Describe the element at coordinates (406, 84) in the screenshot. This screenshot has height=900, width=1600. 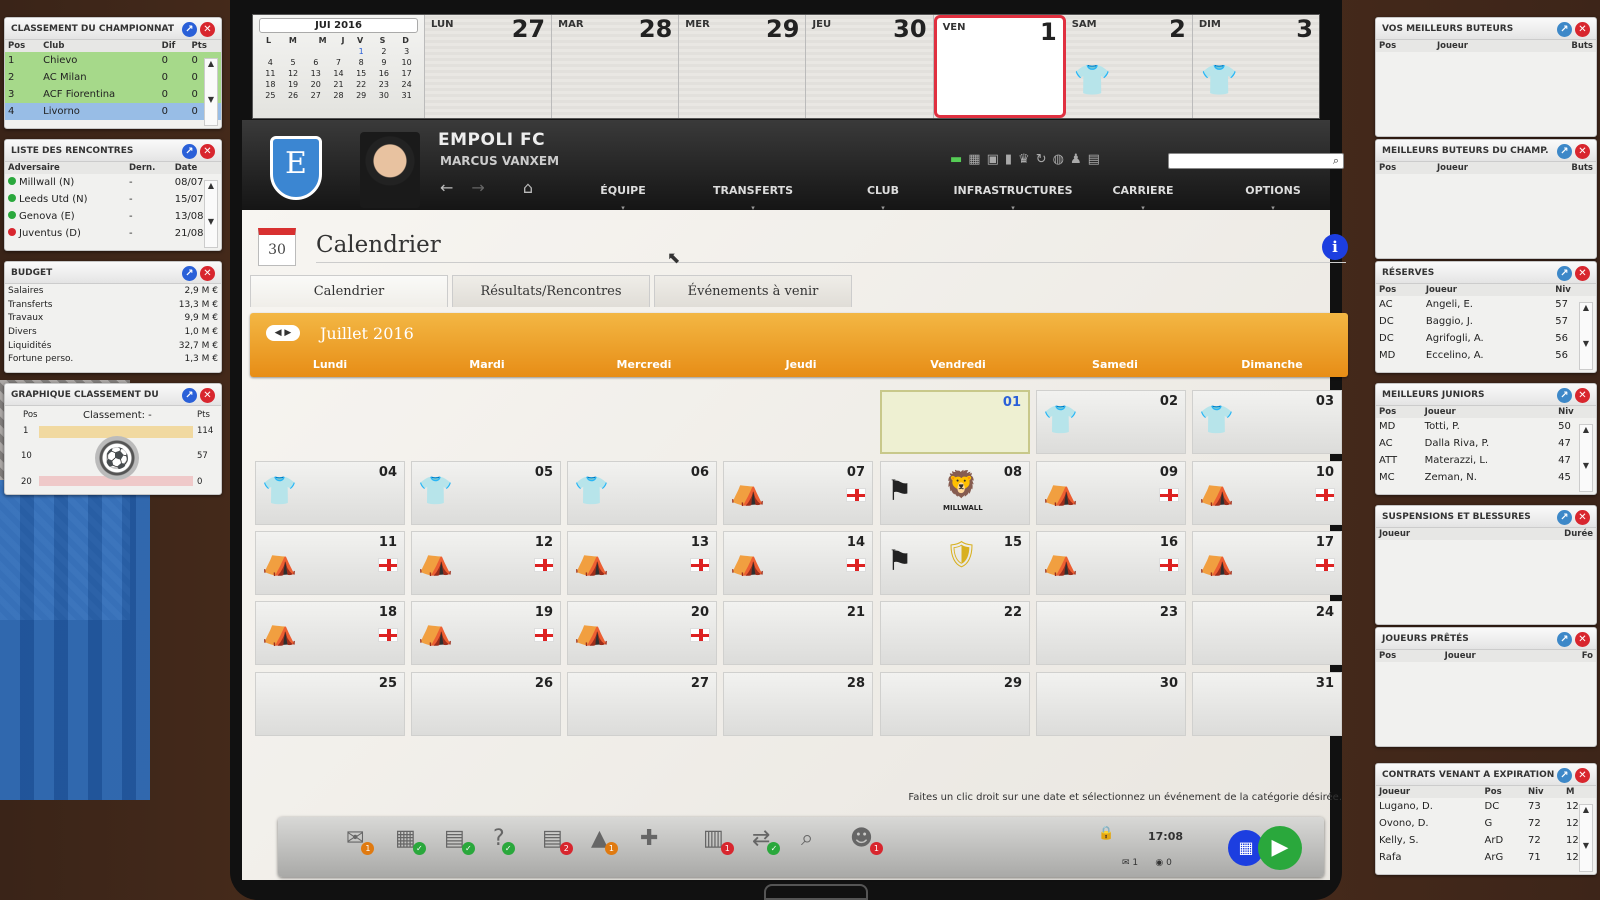
I see `mini-day: 24` at that location.